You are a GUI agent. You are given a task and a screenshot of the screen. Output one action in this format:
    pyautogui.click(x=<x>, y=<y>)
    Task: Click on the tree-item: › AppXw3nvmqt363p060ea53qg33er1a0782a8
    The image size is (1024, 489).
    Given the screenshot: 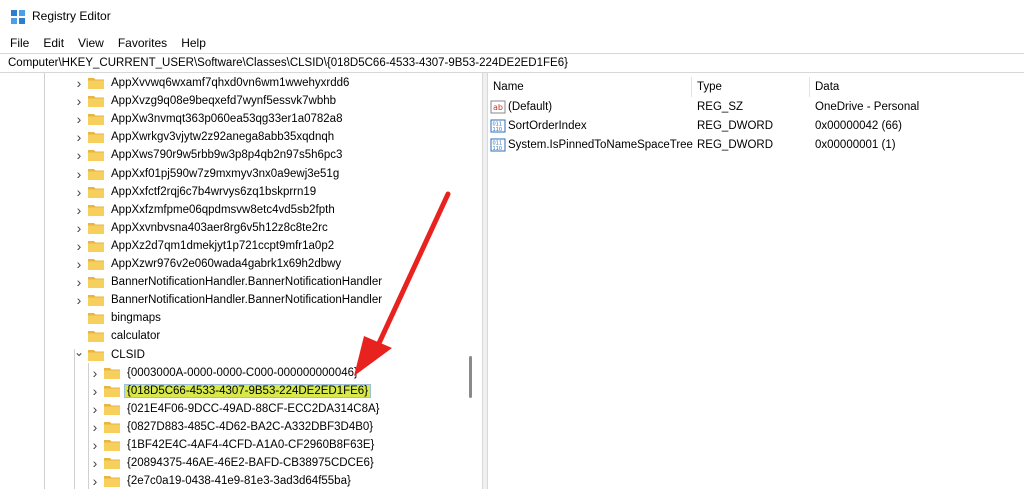 What is the action you would take?
    pyautogui.click(x=209, y=119)
    